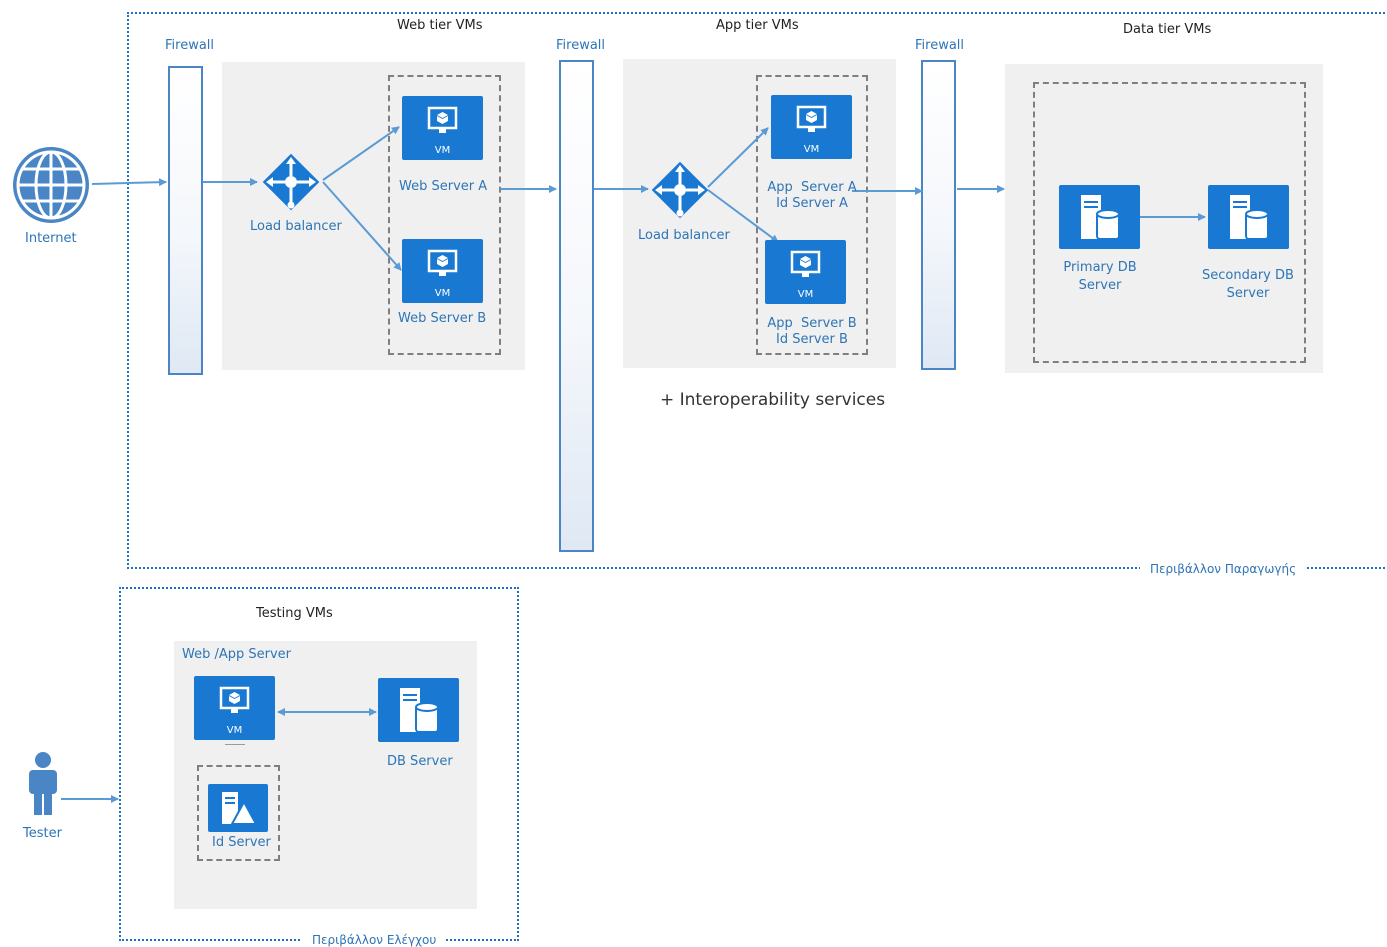  I want to click on web-tier-title: Web tier VMs, so click(440, 25).